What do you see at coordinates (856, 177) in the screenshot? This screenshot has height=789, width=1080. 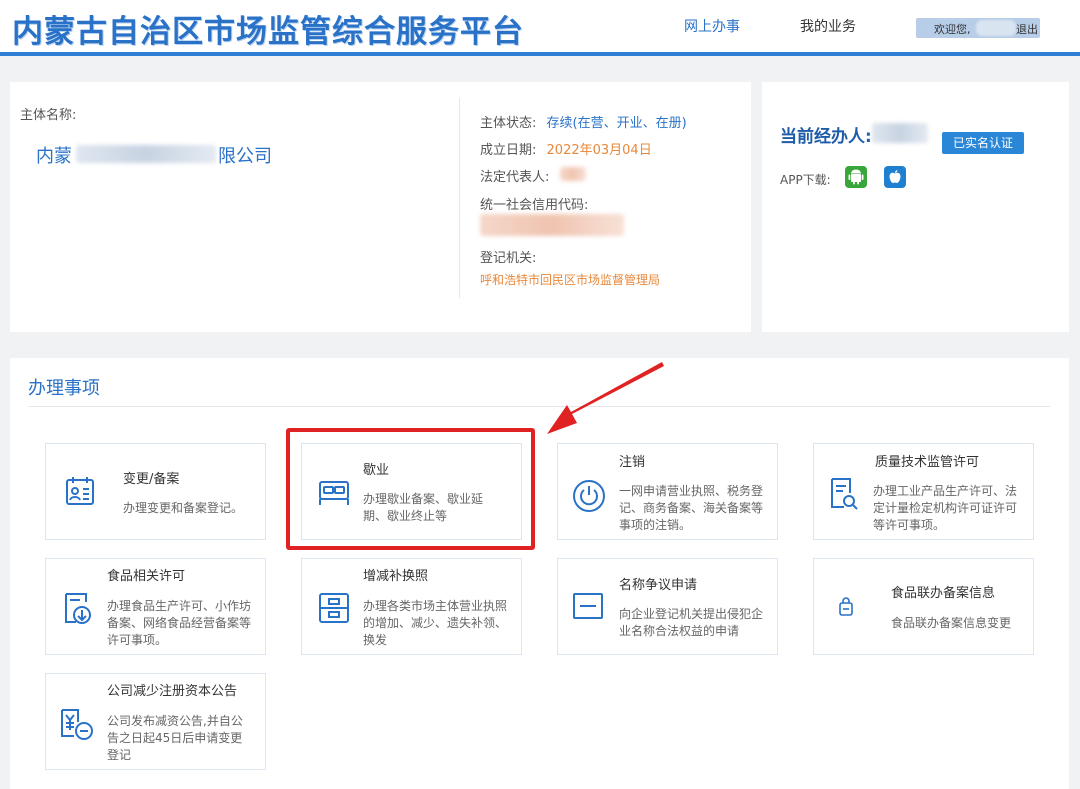 I see `android-icon` at bounding box center [856, 177].